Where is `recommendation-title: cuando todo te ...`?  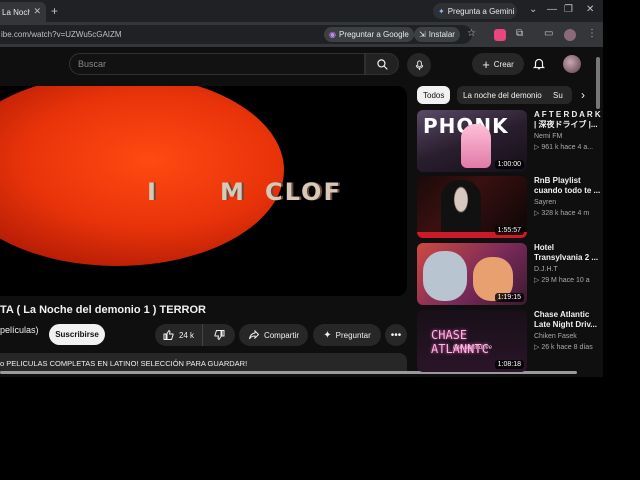
recommendation-title: cuando todo te ... is located at coordinates (567, 190).